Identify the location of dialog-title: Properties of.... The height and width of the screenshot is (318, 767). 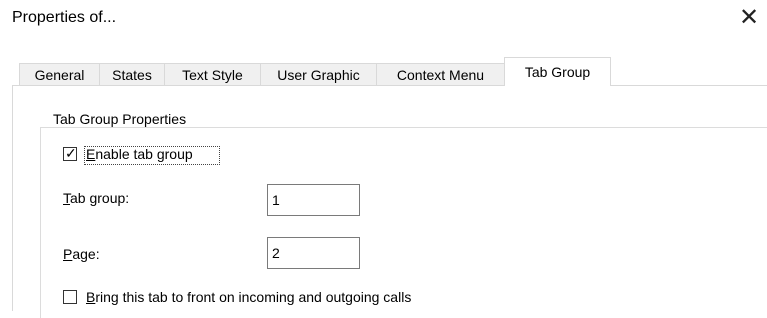
(64, 17).